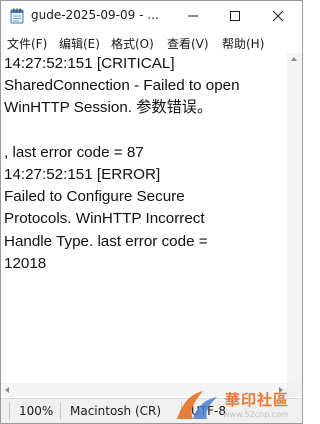 The image size is (320, 424). Describe the element at coordinates (7, 389) in the screenshot. I see `scroll-left-icon` at that location.